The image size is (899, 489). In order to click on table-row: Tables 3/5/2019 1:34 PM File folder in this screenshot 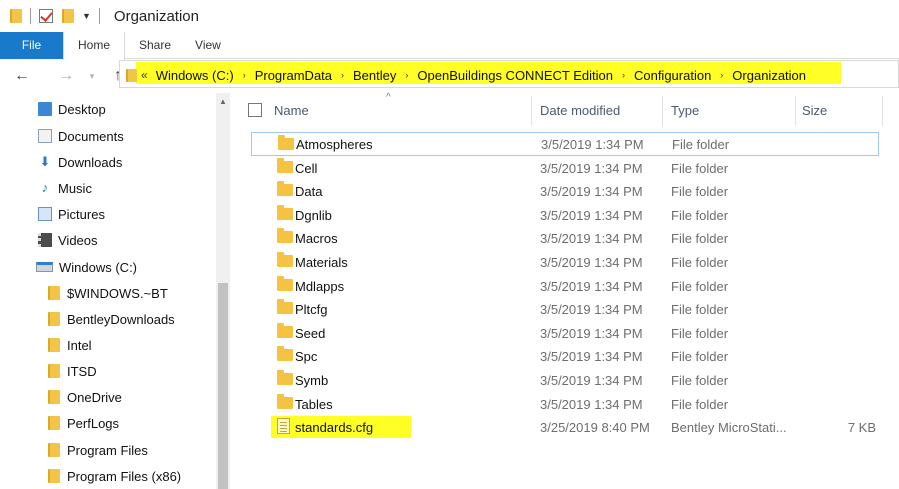, I will do `click(565, 404)`.